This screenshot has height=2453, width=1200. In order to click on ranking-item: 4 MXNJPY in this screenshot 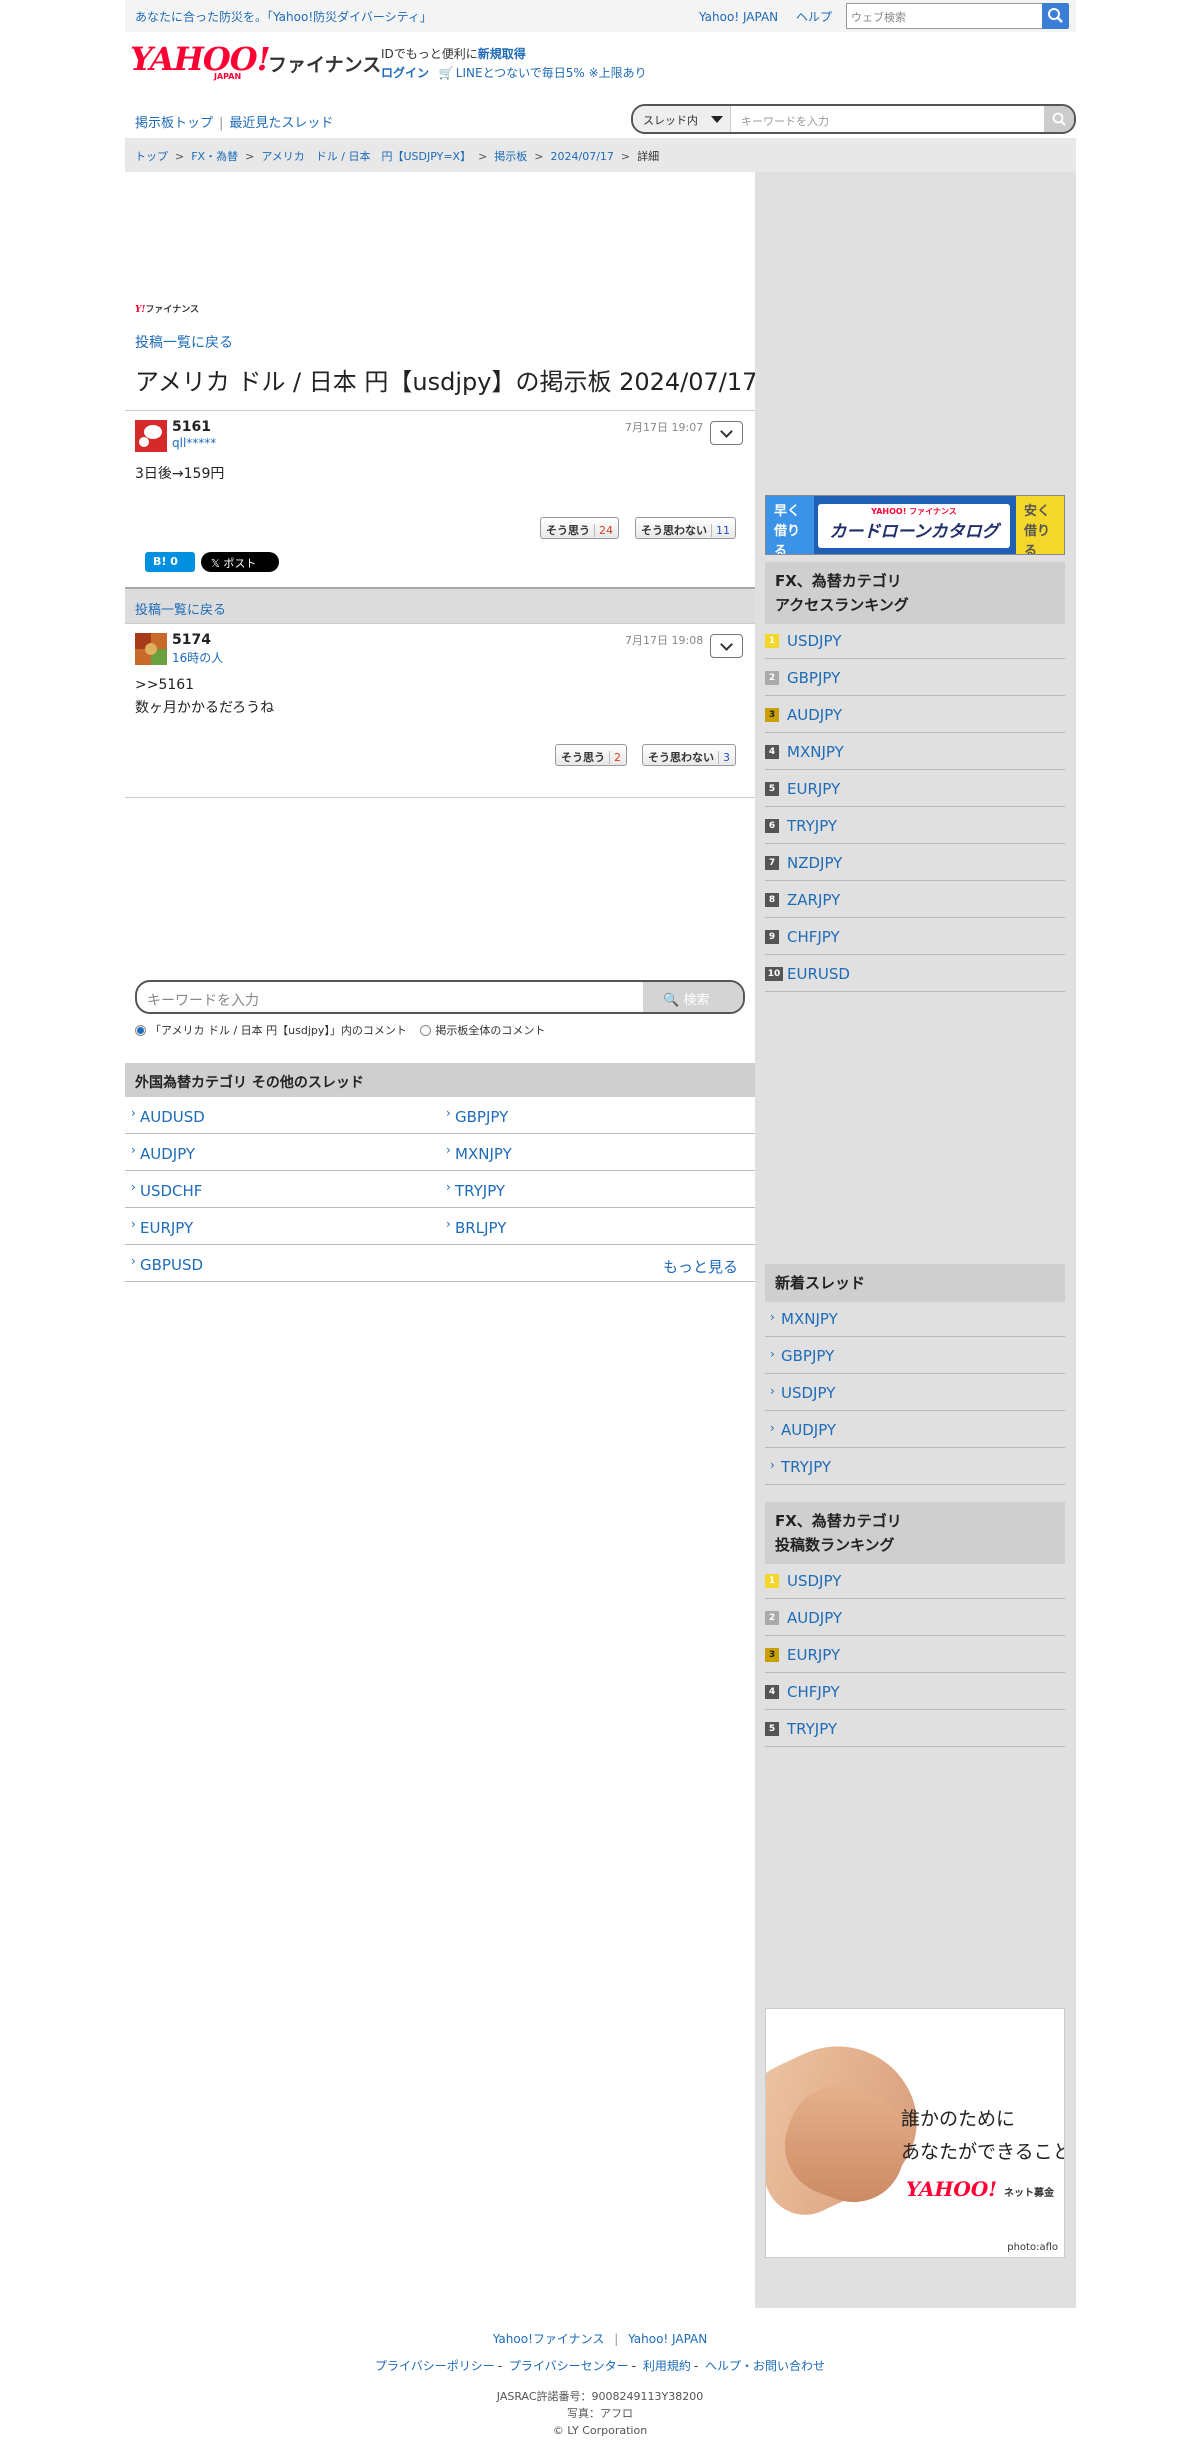, I will do `click(915, 751)`.